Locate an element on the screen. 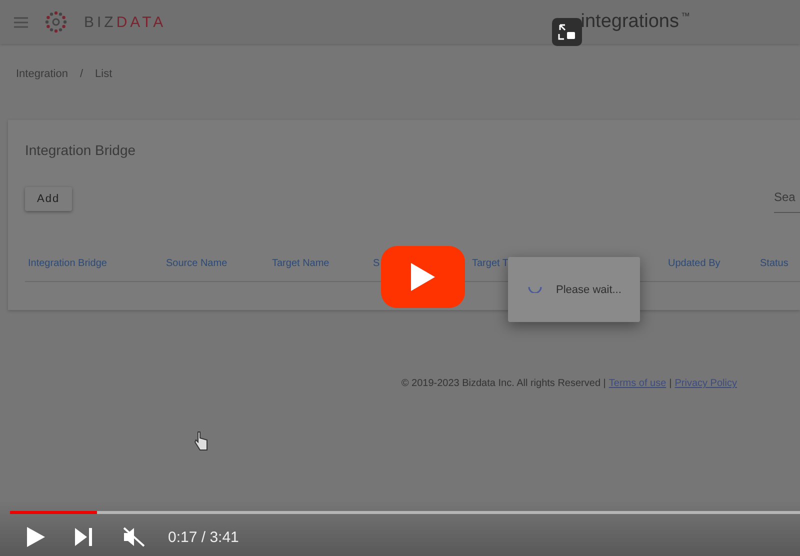 Image resolution: width=800 pixels, height=556 pixels. add-button: Add is located at coordinates (48, 198).